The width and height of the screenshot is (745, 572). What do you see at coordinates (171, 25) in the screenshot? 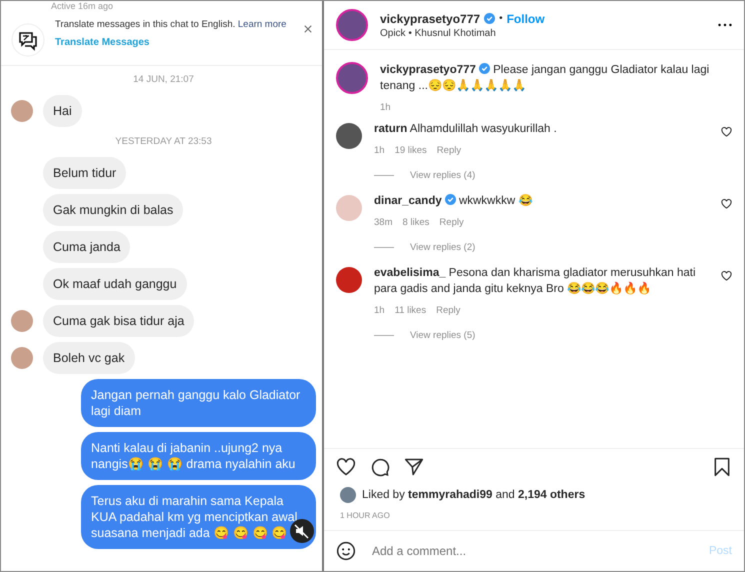
I see `translate-message: Translate messages in this chat to English. Learn more` at bounding box center [171, 25].